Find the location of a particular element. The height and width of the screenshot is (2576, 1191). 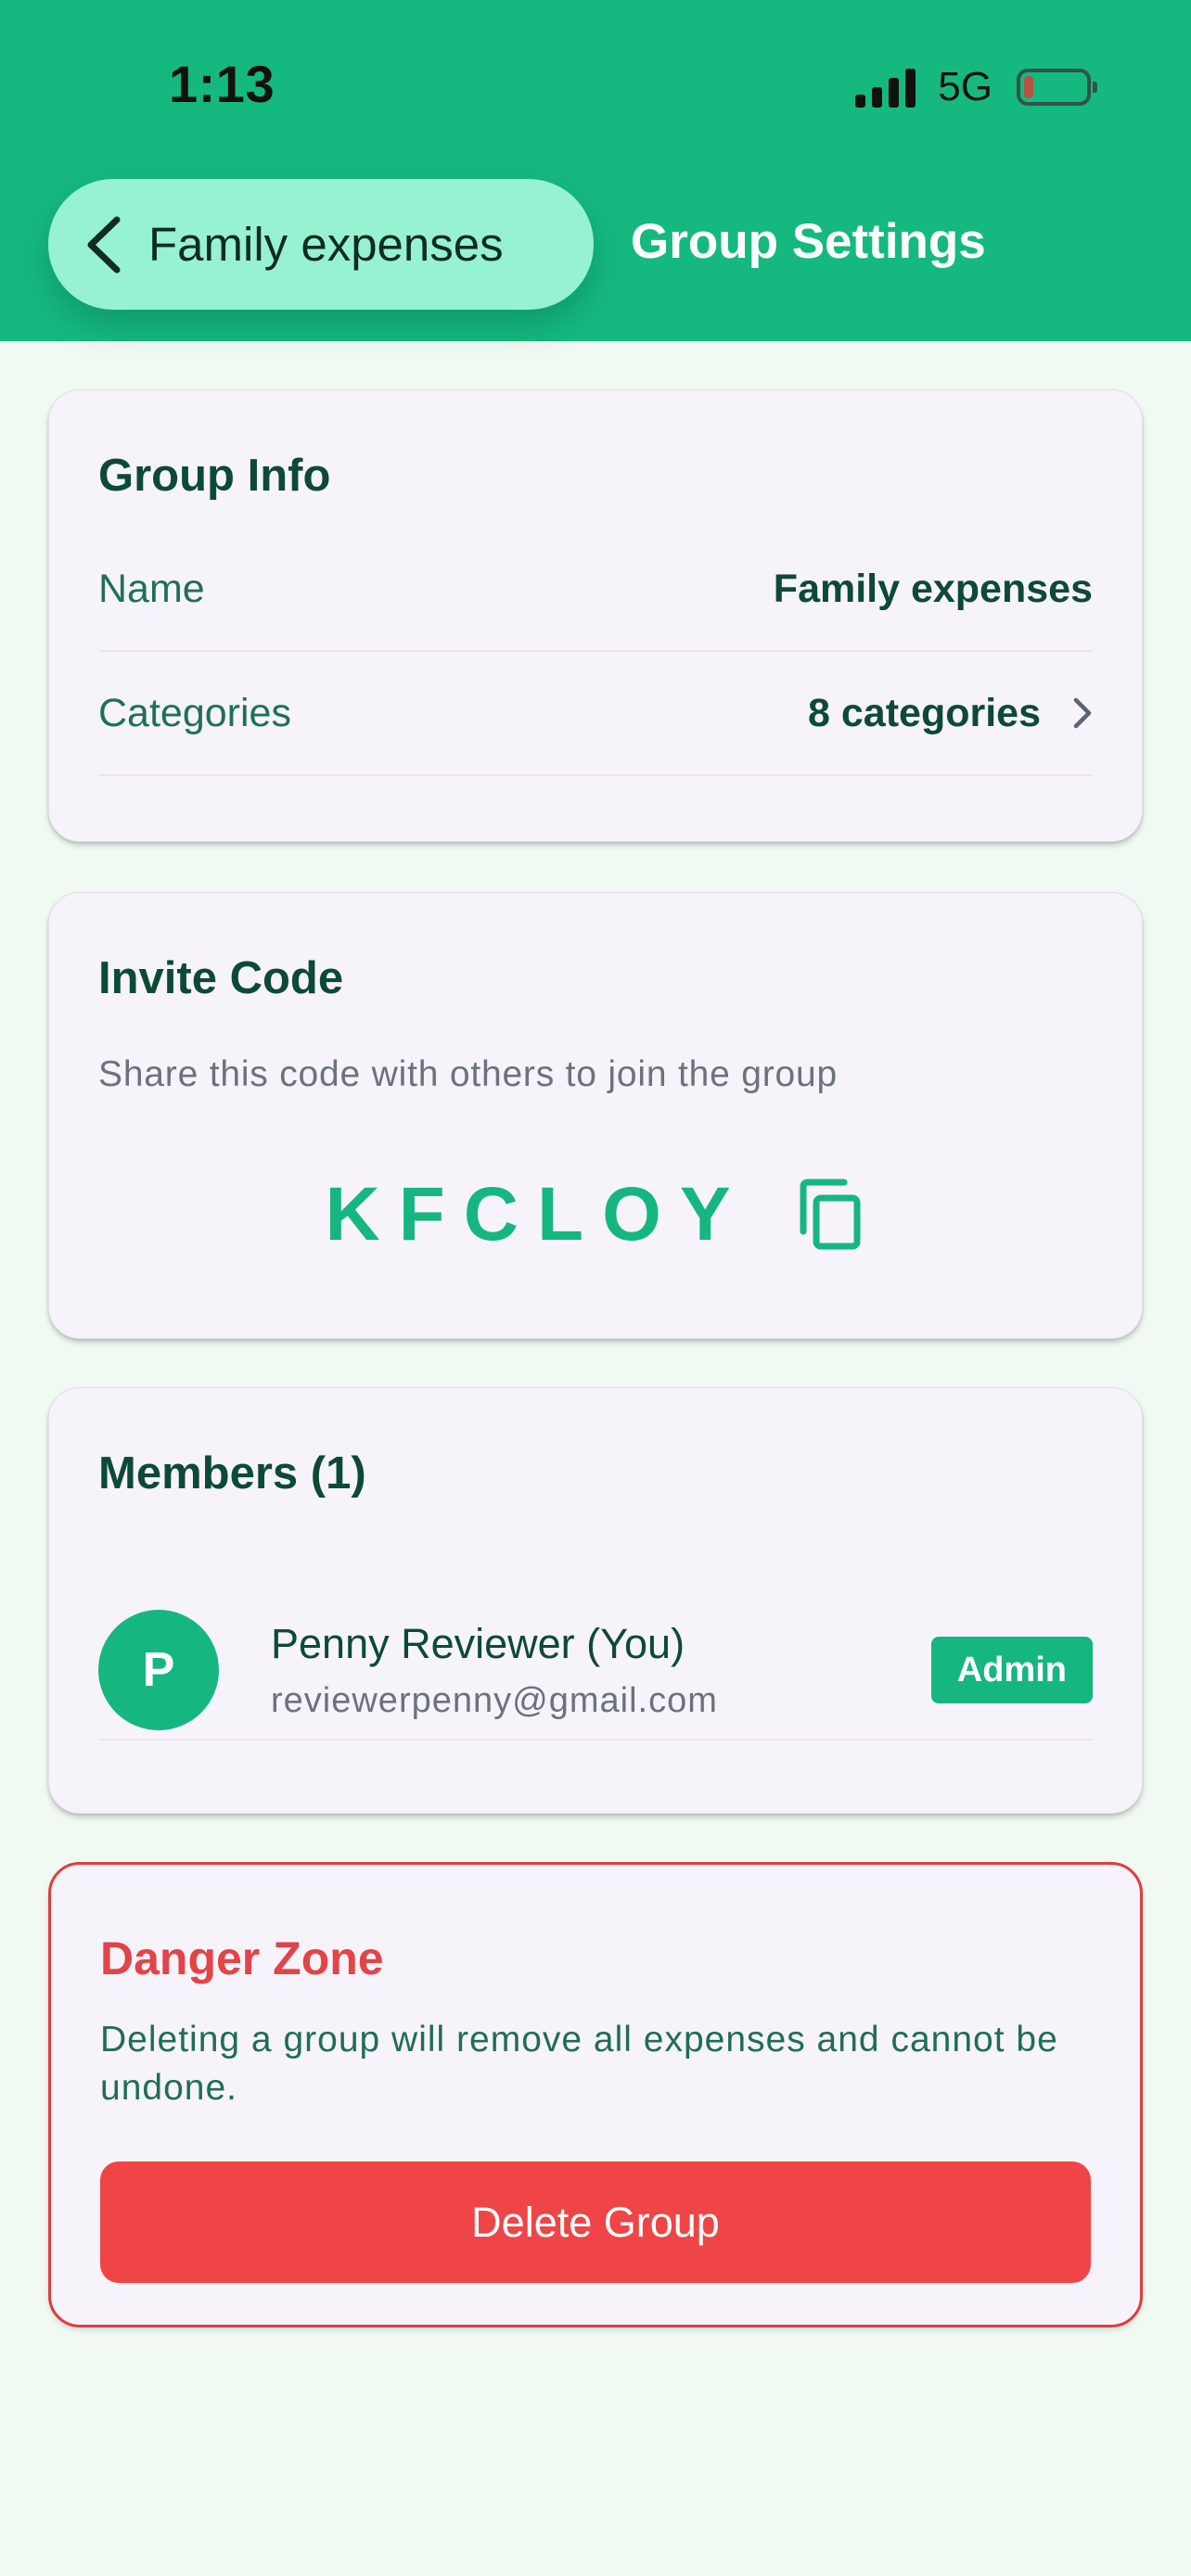

status-time: 1:13 is located at coordinates (222, 84).